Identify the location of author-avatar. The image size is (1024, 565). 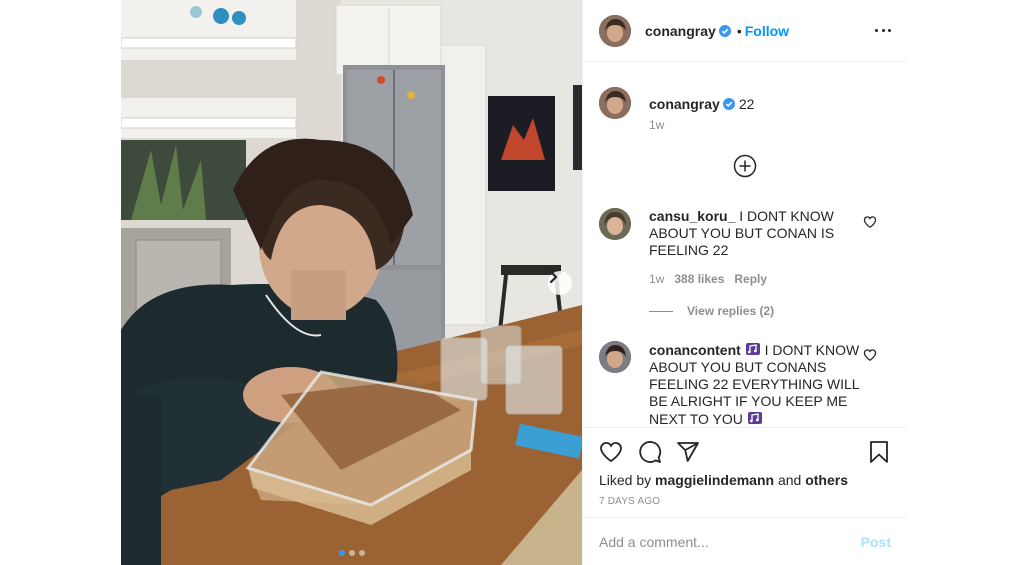
(615, 30).